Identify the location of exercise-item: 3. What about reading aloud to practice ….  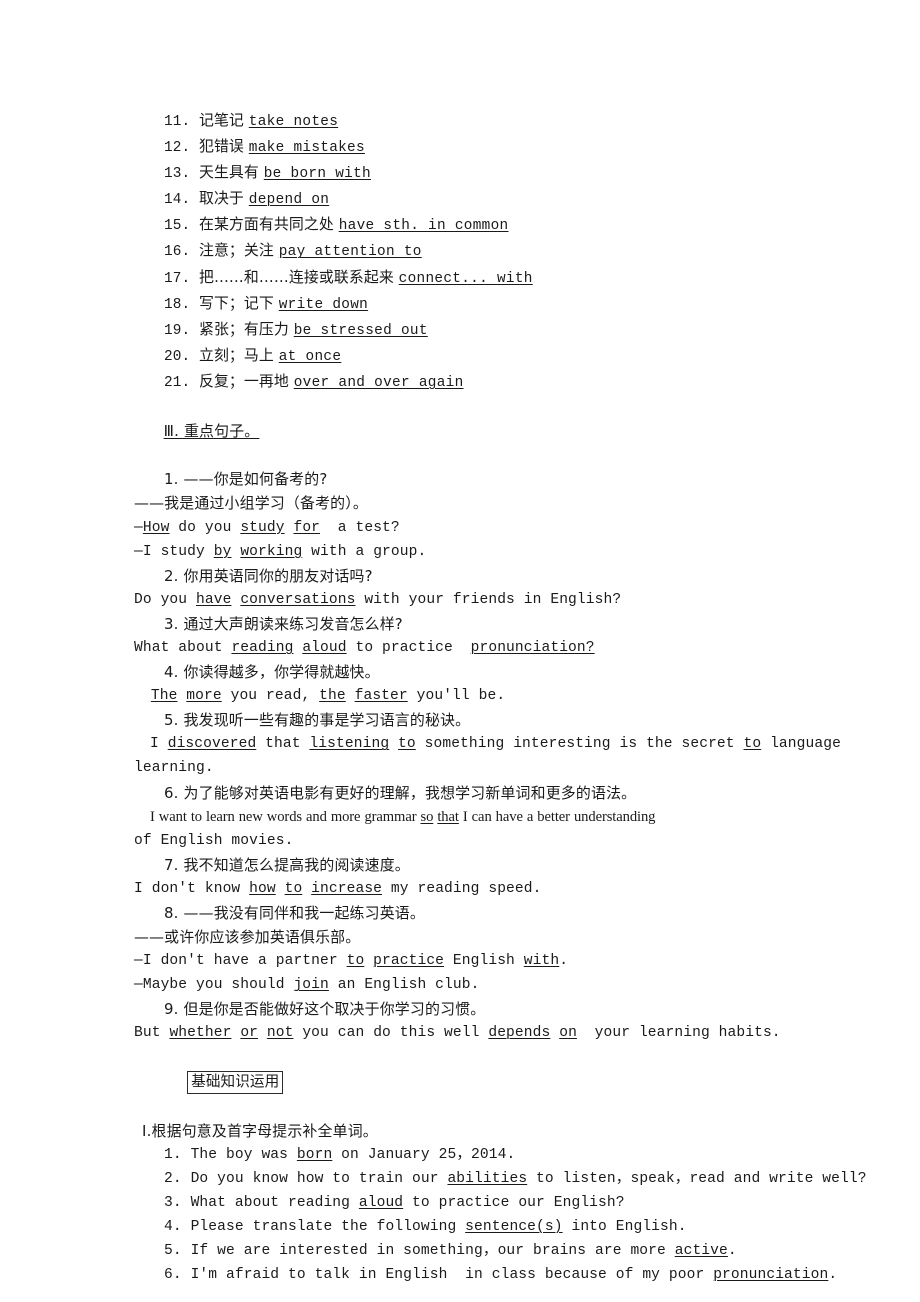
(464, 1203).